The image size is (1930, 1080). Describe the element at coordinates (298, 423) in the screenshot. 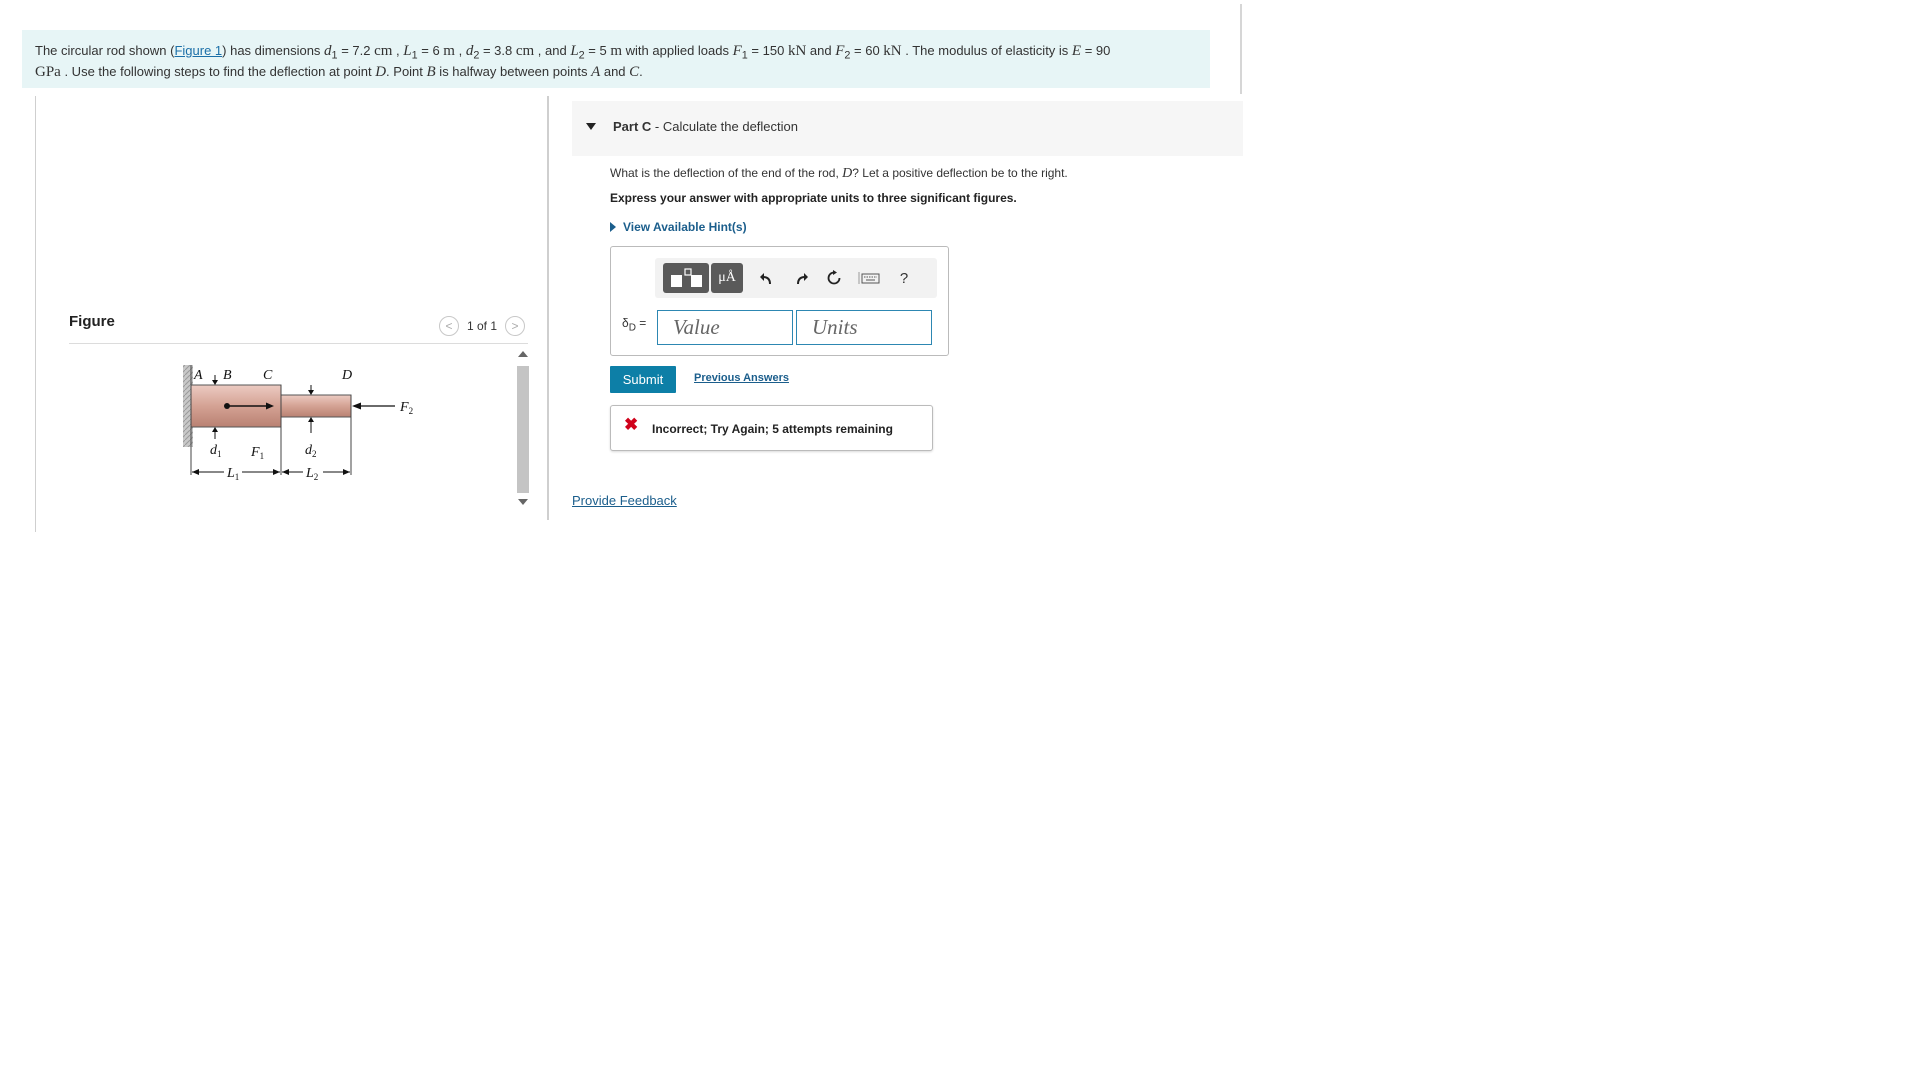

I see `rod-diagram: A B C D F1 F2 d1 d2 L1 L2` at that location.